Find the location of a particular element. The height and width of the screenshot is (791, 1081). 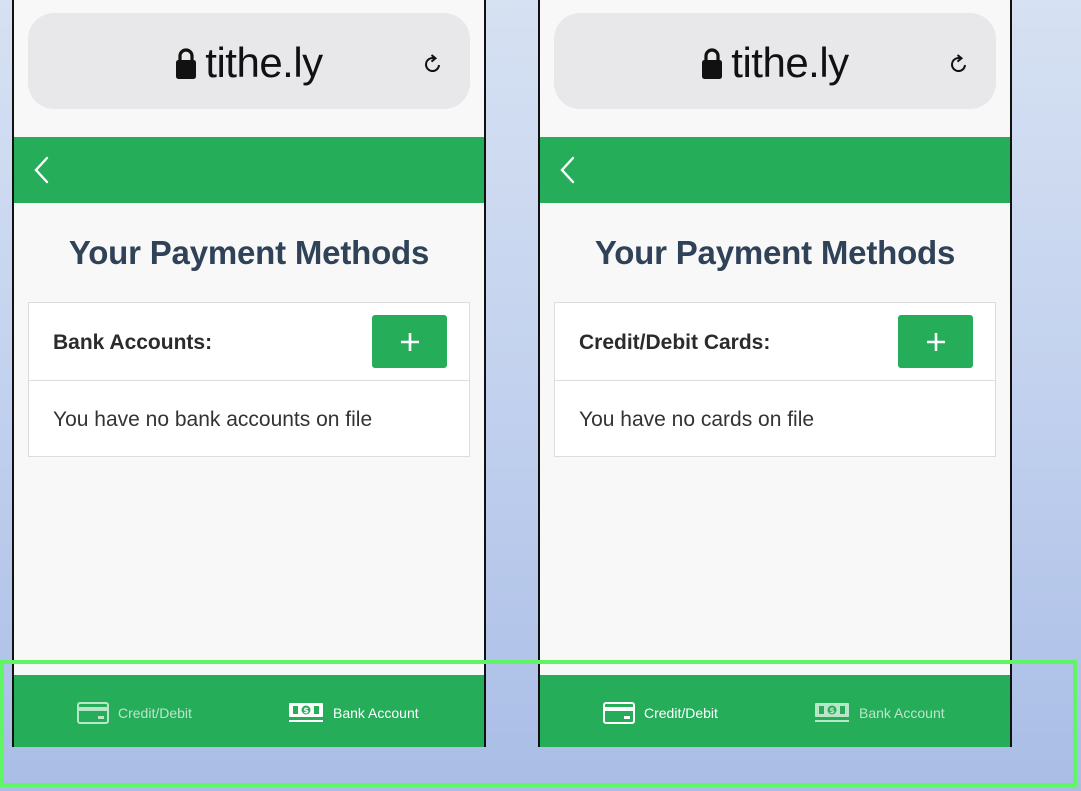

empty-message: You have no cards on file is located at coordinates (697, 419).